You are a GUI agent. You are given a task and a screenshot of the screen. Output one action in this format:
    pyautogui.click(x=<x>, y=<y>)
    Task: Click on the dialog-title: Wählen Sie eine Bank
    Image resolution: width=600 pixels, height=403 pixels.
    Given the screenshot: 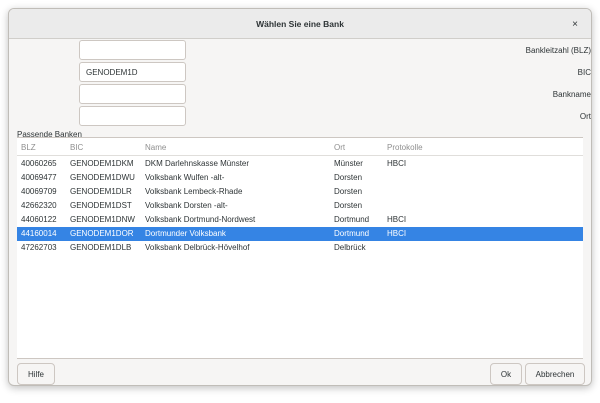 What is the action you would take?
    pyautogui.click(x=300, y=23)
    